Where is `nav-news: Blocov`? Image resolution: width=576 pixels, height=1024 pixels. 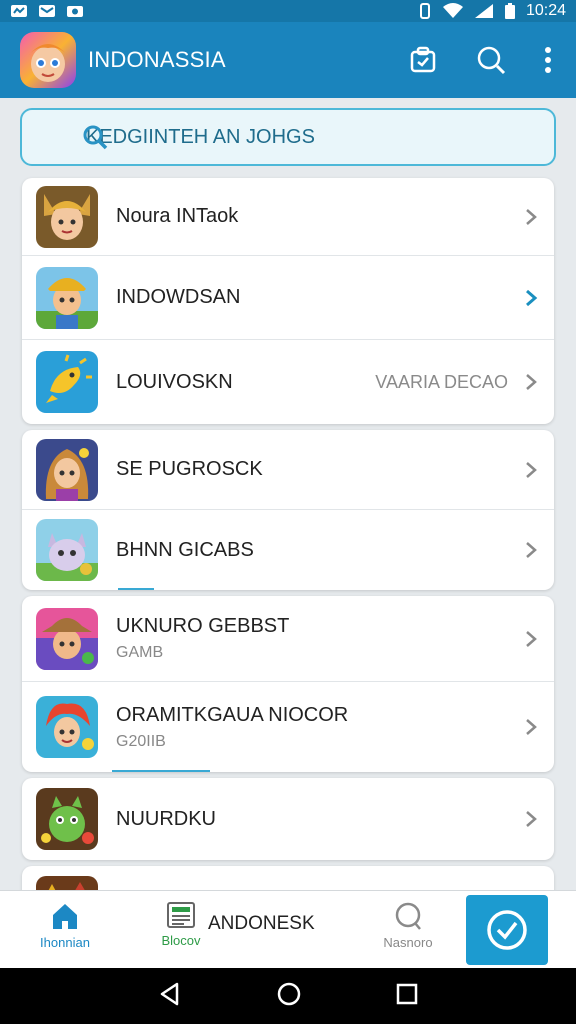 nav-news: Blocov is located at coordinates (181, 924).